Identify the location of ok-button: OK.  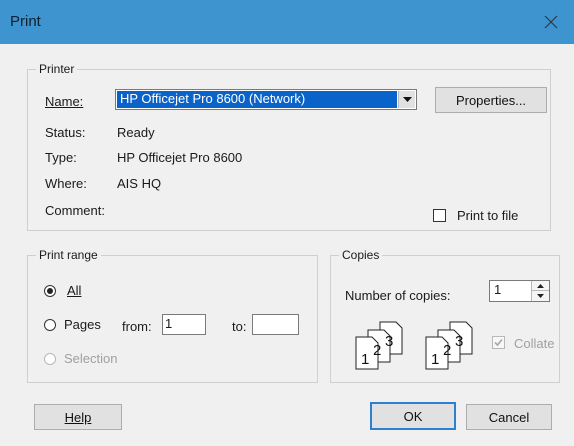
(413, 416).